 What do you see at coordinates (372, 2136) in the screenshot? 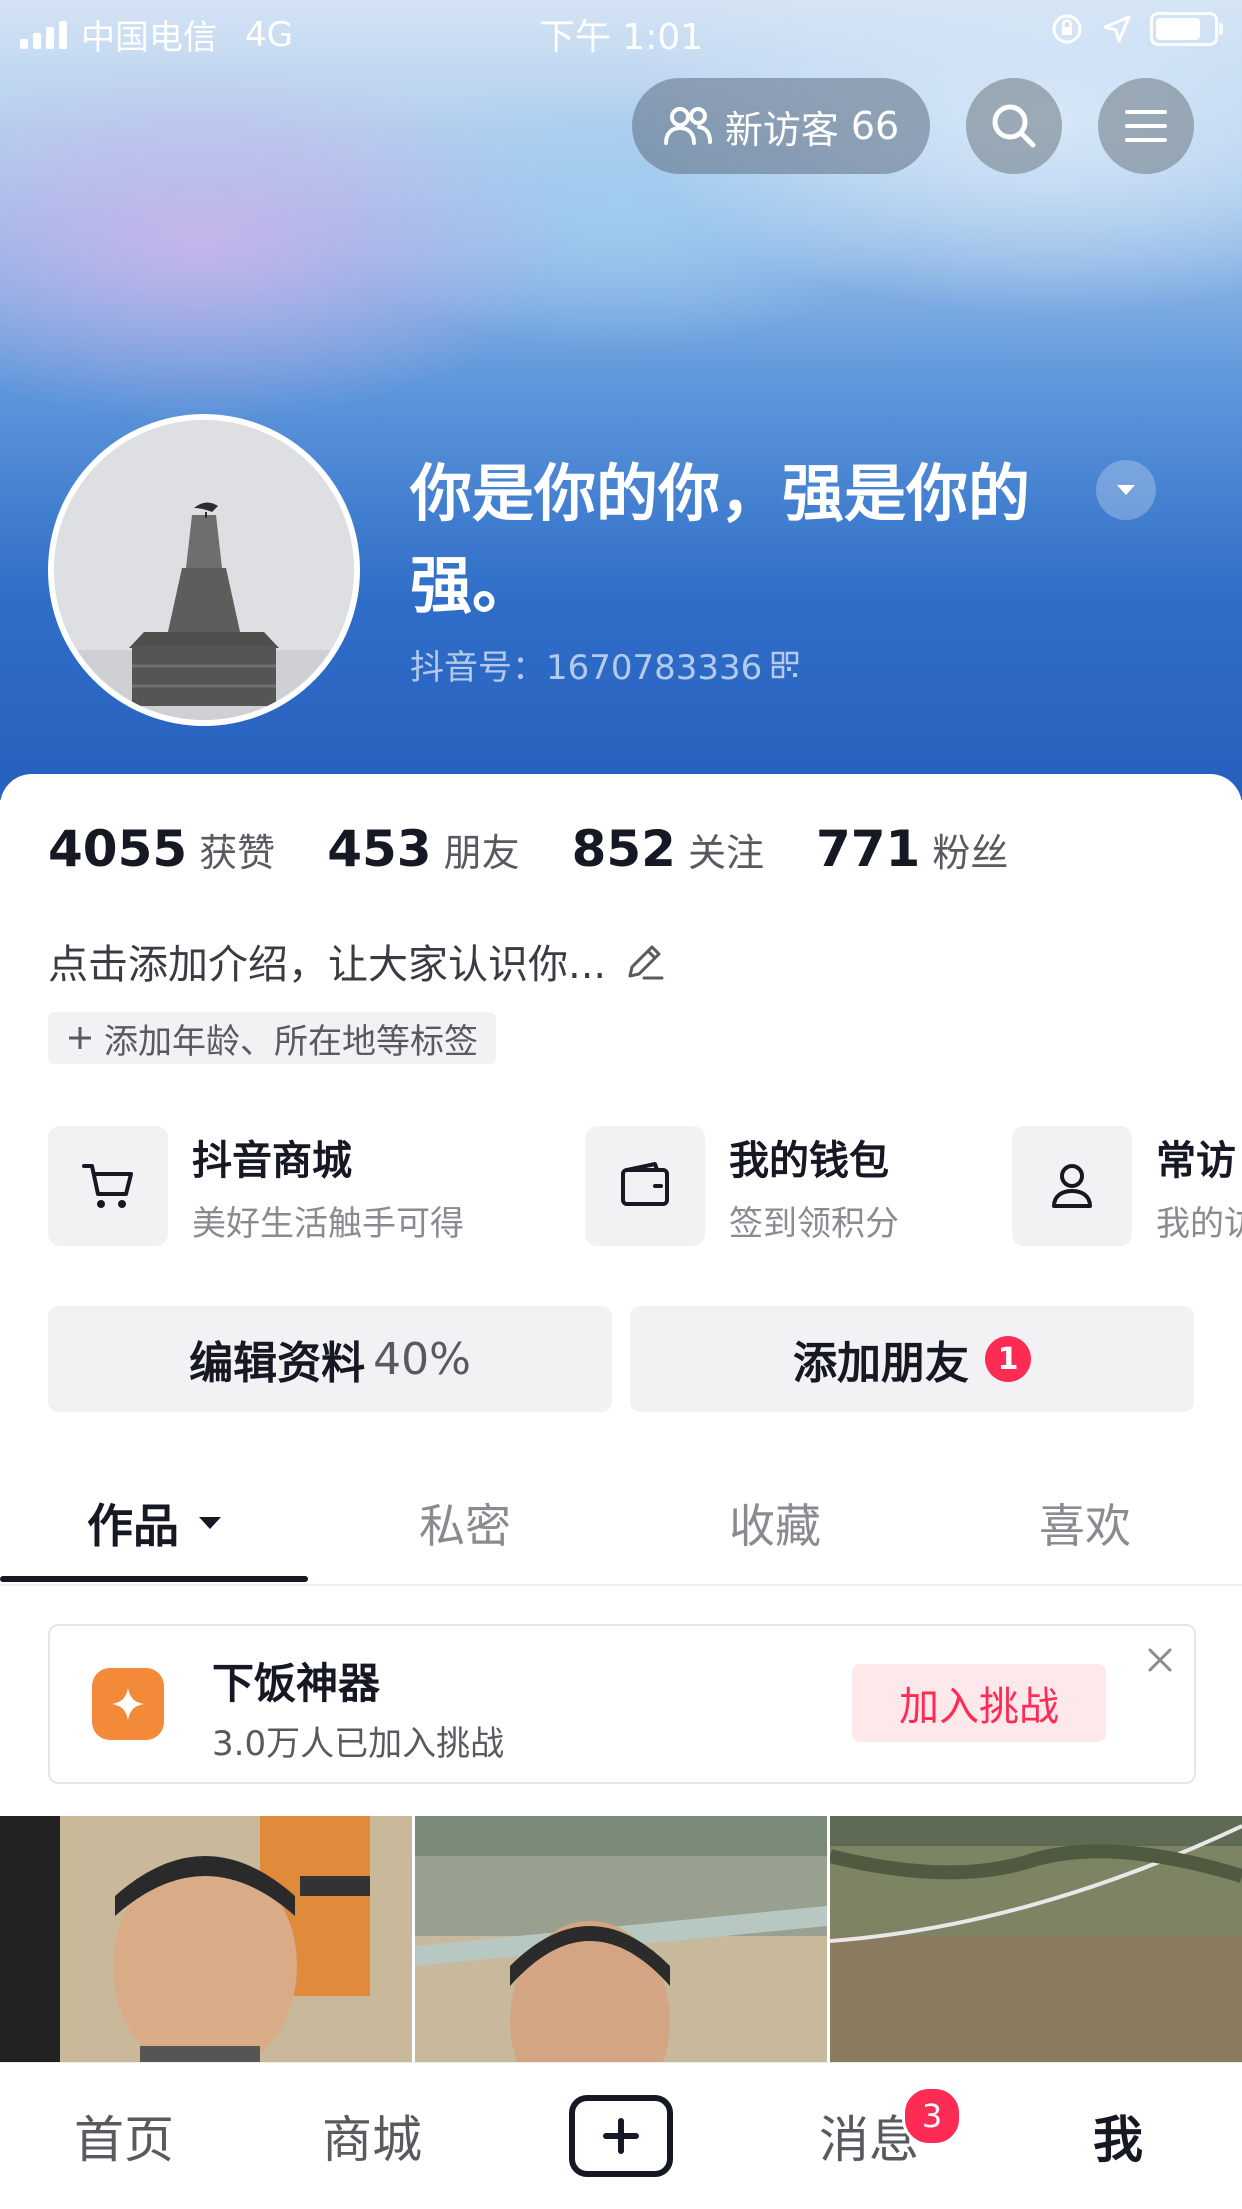
I see `nav-mall: 商城` at bounding box center [372, 2136].